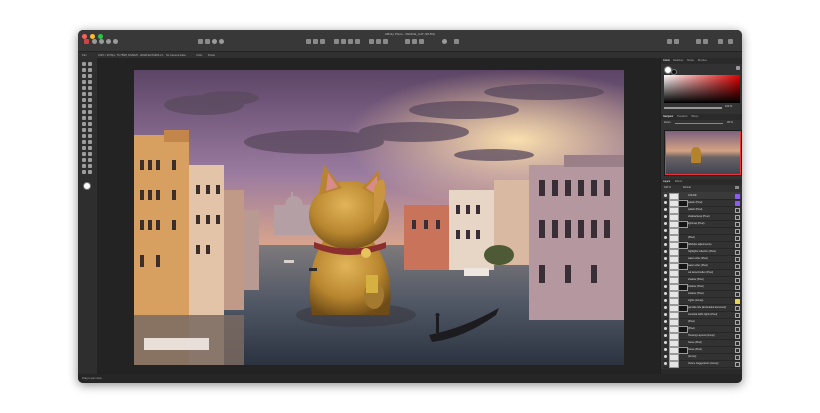  Describe the element at coordinates (90, 130) in the screenshot. I see `medium-blur-tool-icon` at that location.